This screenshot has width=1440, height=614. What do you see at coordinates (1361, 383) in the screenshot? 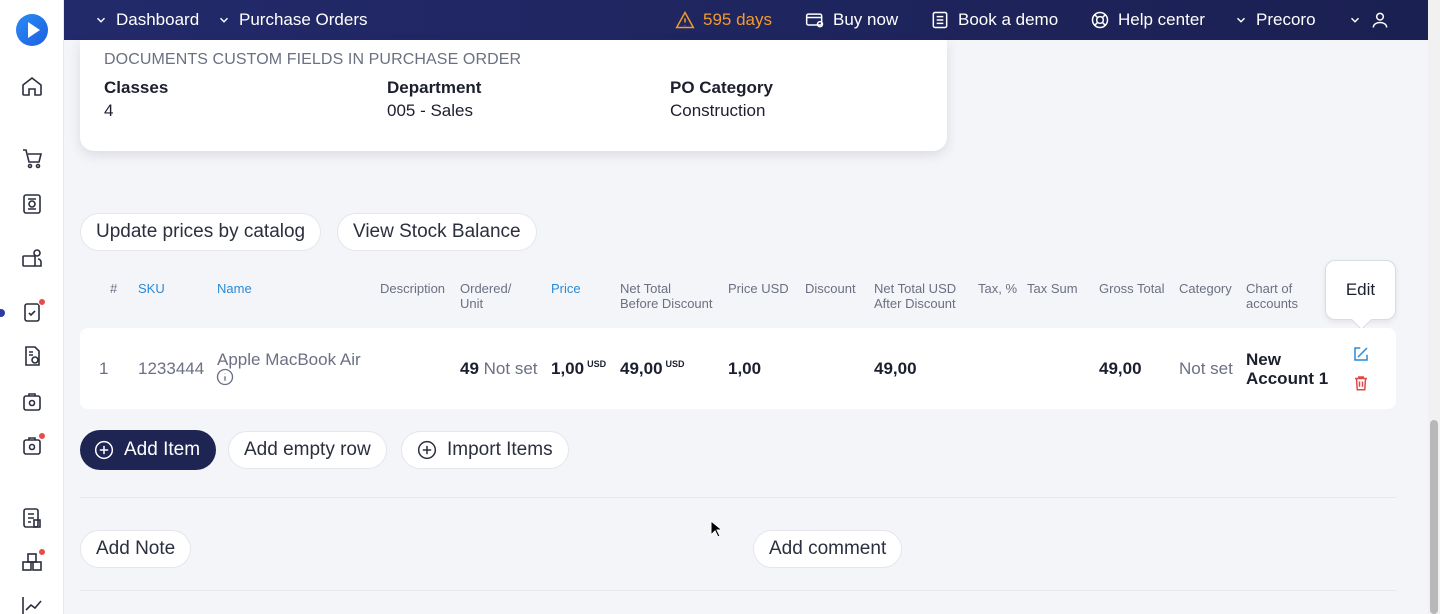
I see `delete-icon` at bounding box center [1361, 383].